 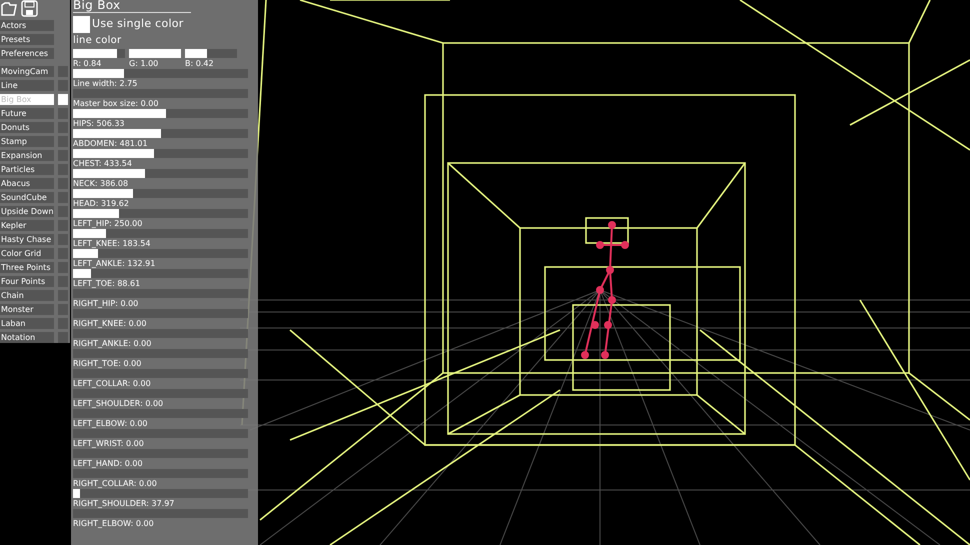 What do you see at coordinates (27, 39) in the screenshot?
I see `menu-button: Presets` at bounding box center [27, 39].